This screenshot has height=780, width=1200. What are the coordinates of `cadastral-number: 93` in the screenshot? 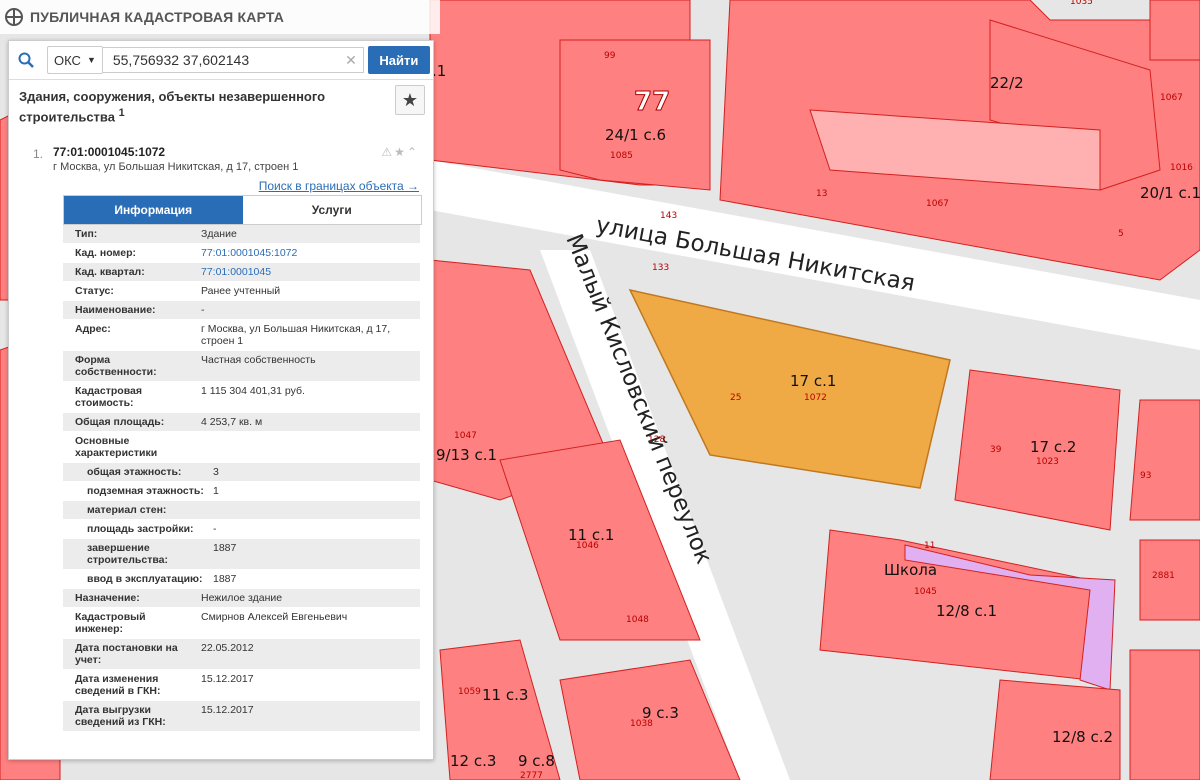 It's located at (1145, 476).